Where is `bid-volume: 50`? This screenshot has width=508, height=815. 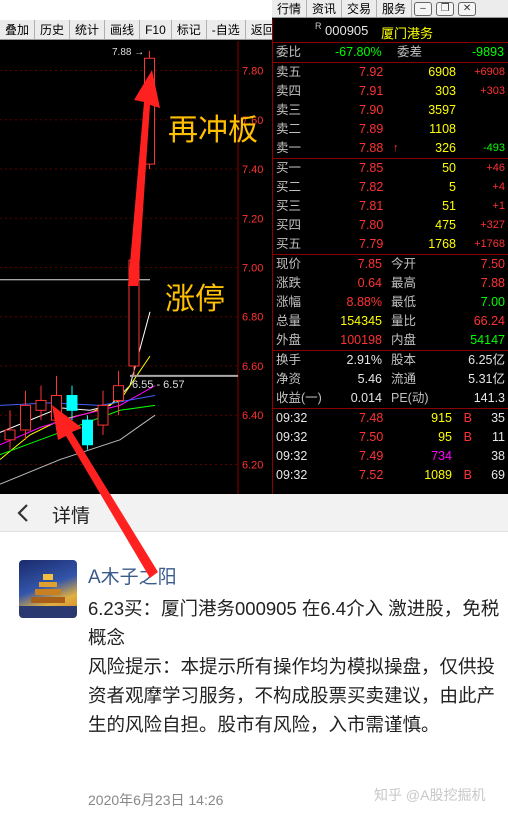
bid-volume: 50 is located at coordinates (449, 168).